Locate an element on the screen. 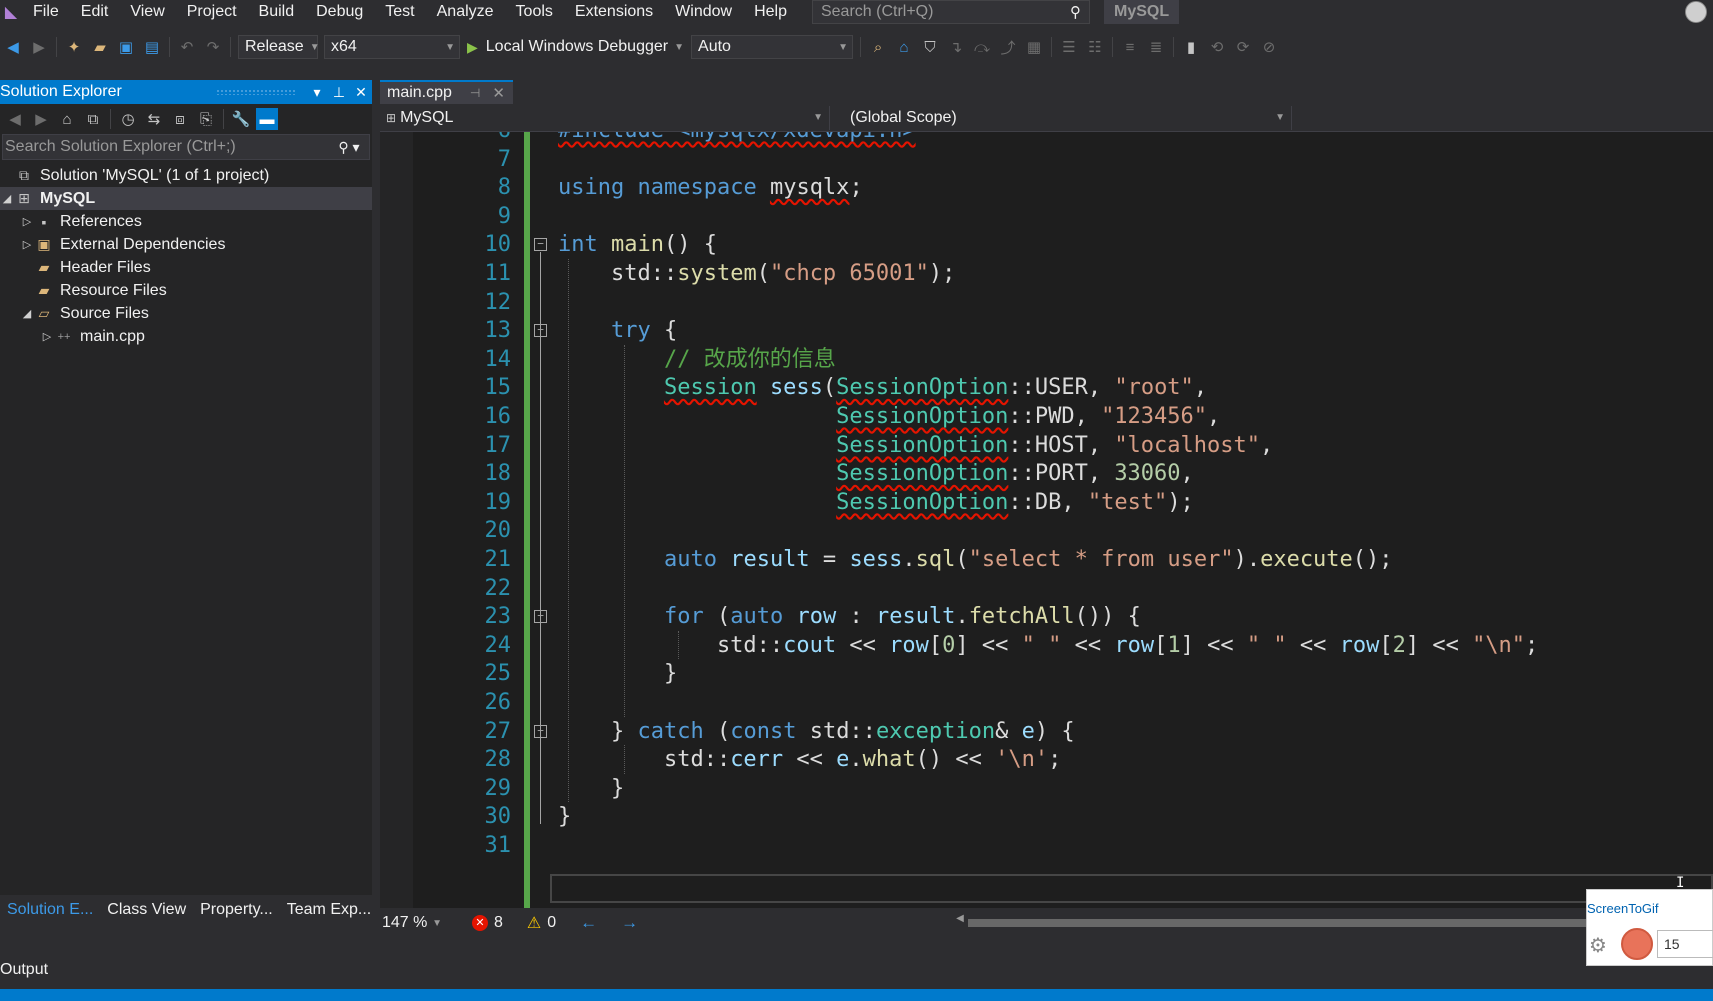 Image resolution: width=1713 pixels, height=1001 pixels. navigate-back-icon: ◀ is located at coordinates (13, 47).